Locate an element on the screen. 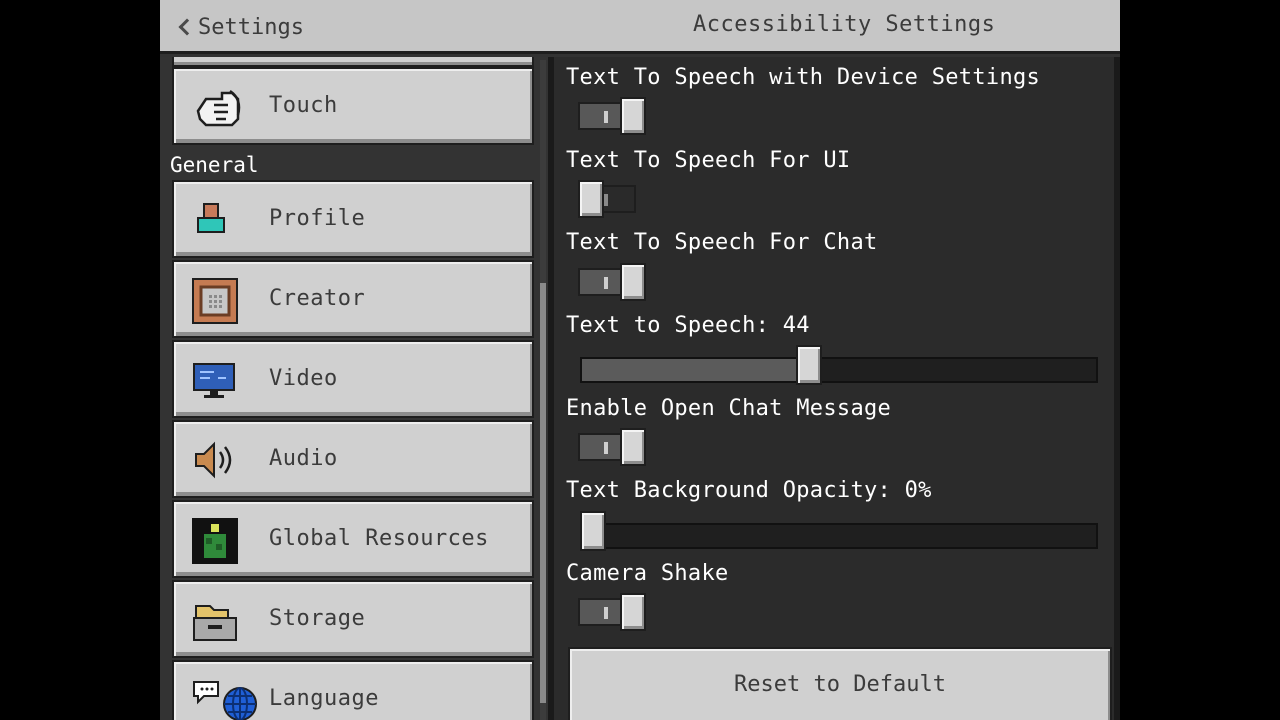 The height and width of the screenshot is (720, 1280). back-button: Settings is located at coordinates (241, 27).